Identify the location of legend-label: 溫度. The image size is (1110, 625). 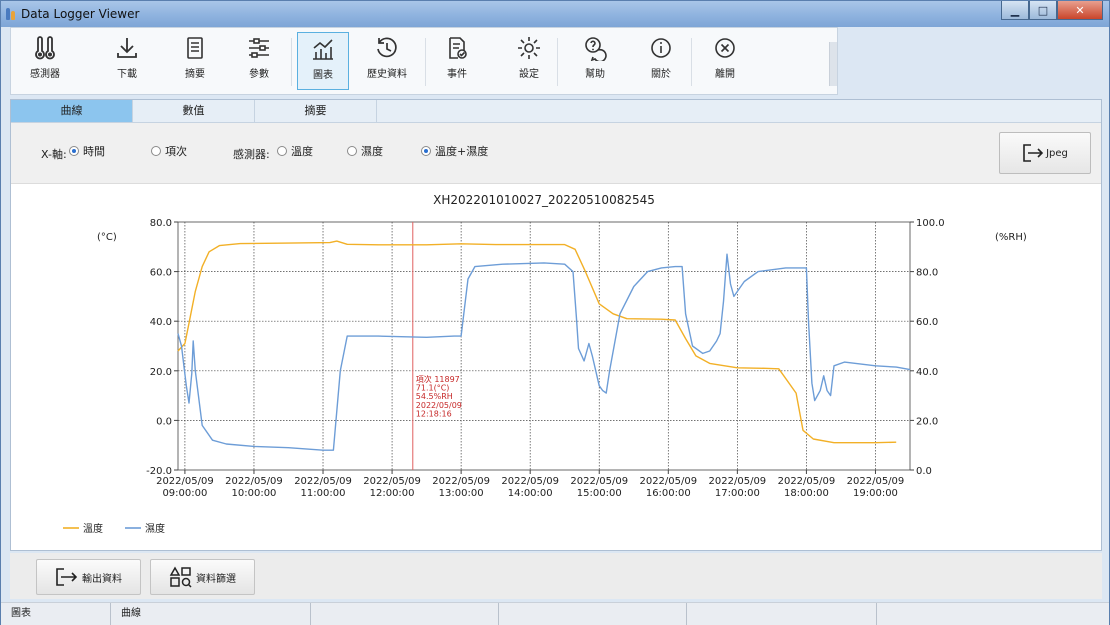
(93, 528).